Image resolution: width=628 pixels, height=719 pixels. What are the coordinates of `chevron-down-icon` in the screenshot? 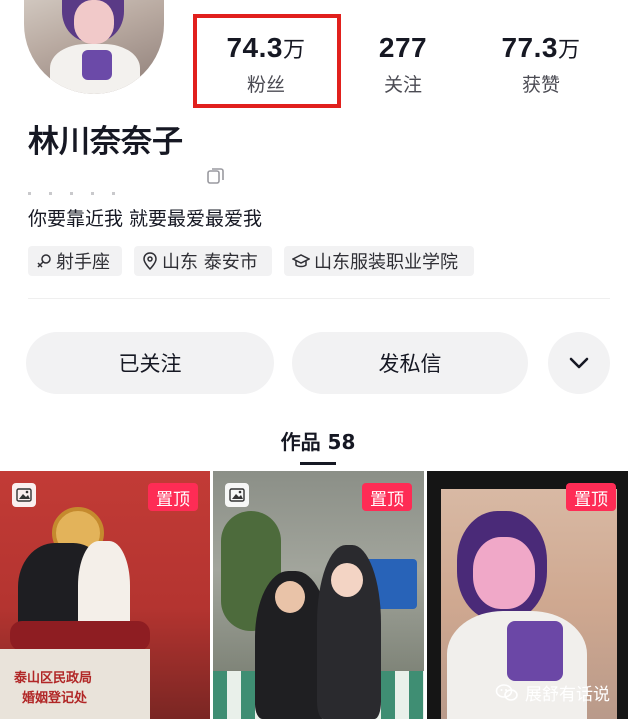 It's located at (579, 363).